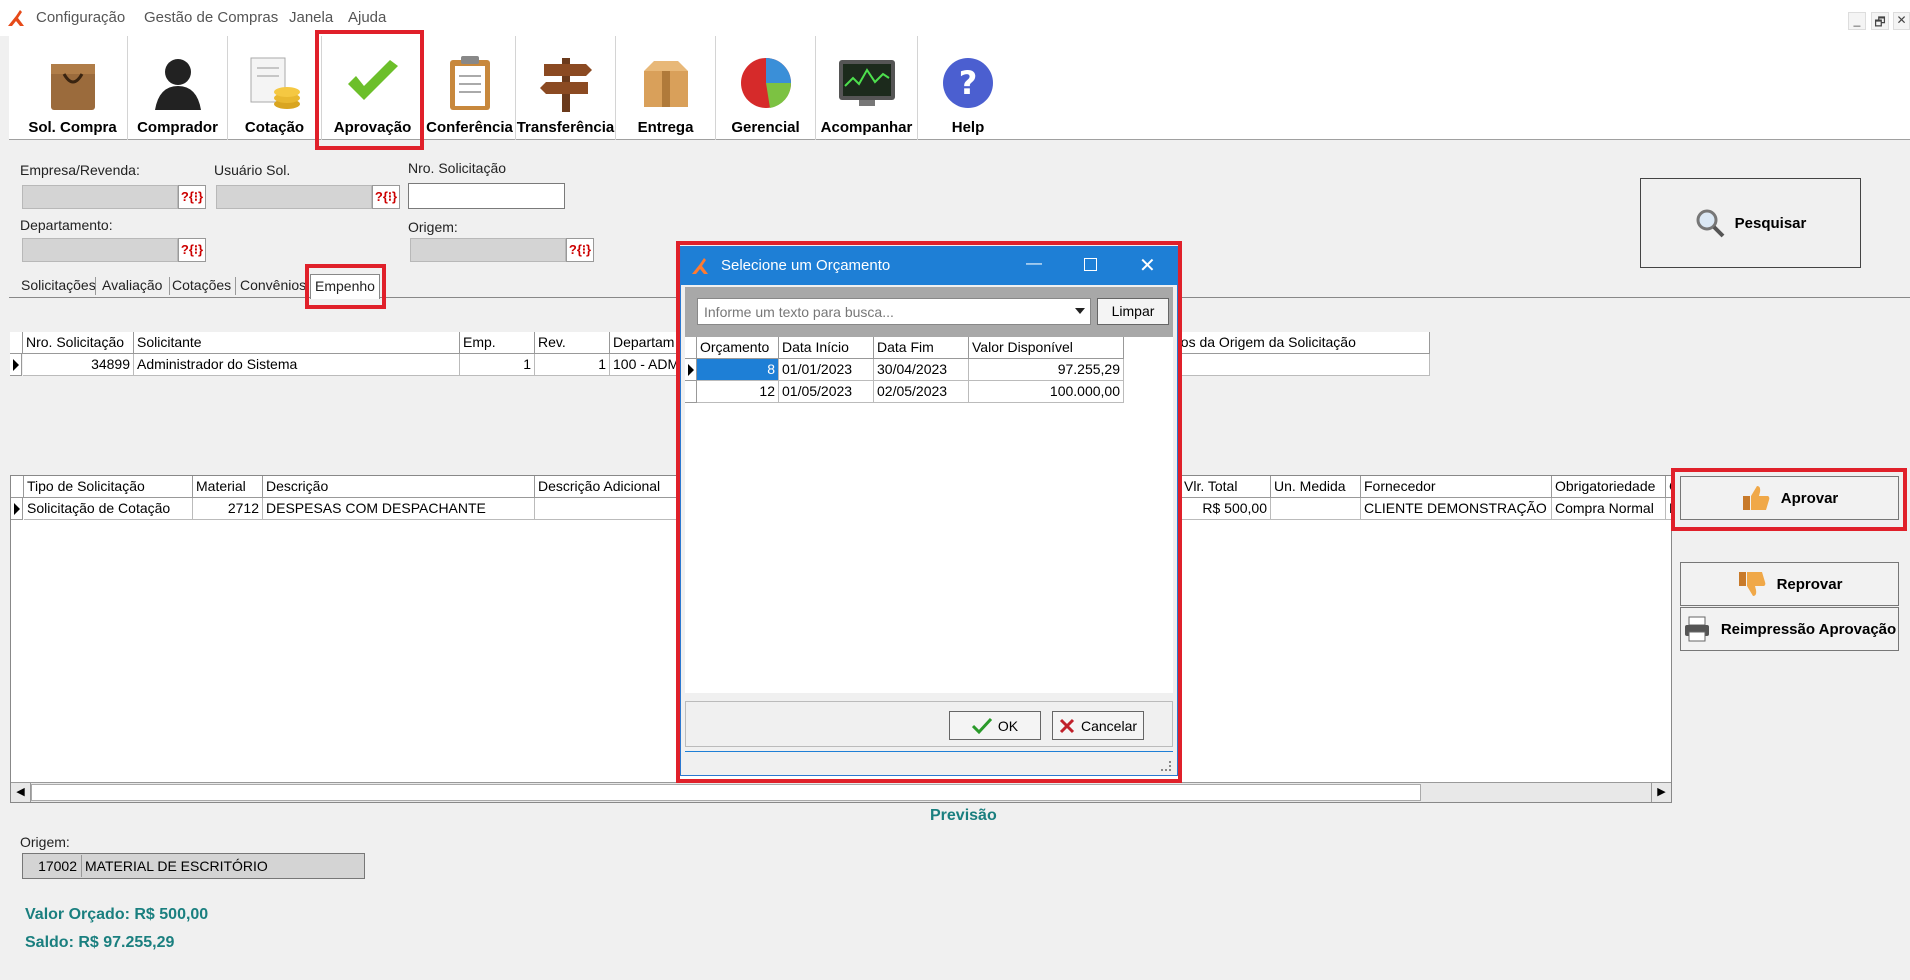 Image resolution: width=1910 pixels, height=980 pixels. I want to click on cell-data-fim: 02/05/2023, so click(921, 392).